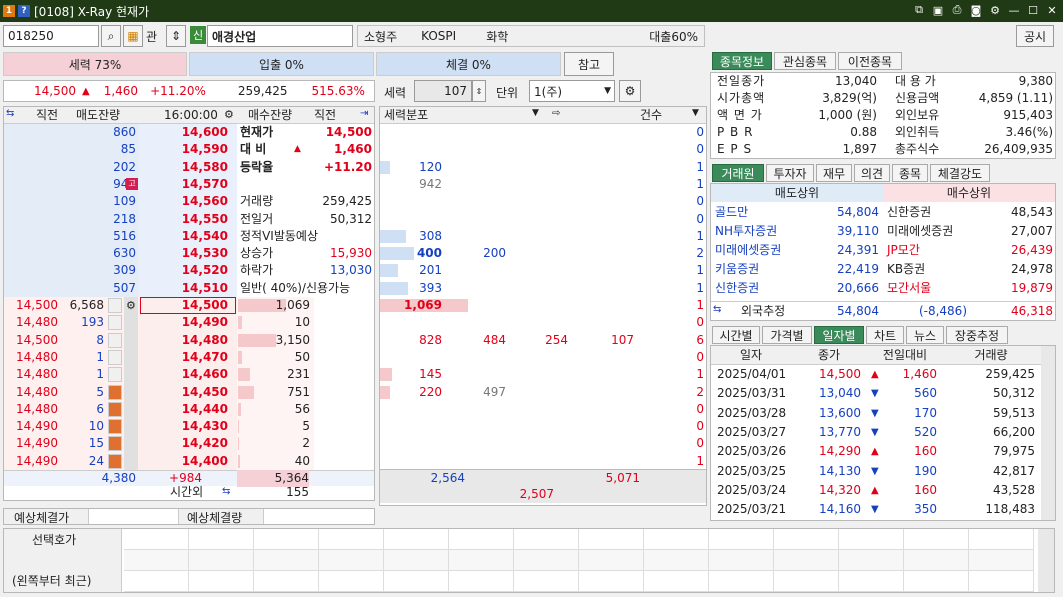  What do you see at coordinates (748, 250) in the screenshot?
I see `sell-broker: 미래에셋증권` at bounding box center [748, 250].